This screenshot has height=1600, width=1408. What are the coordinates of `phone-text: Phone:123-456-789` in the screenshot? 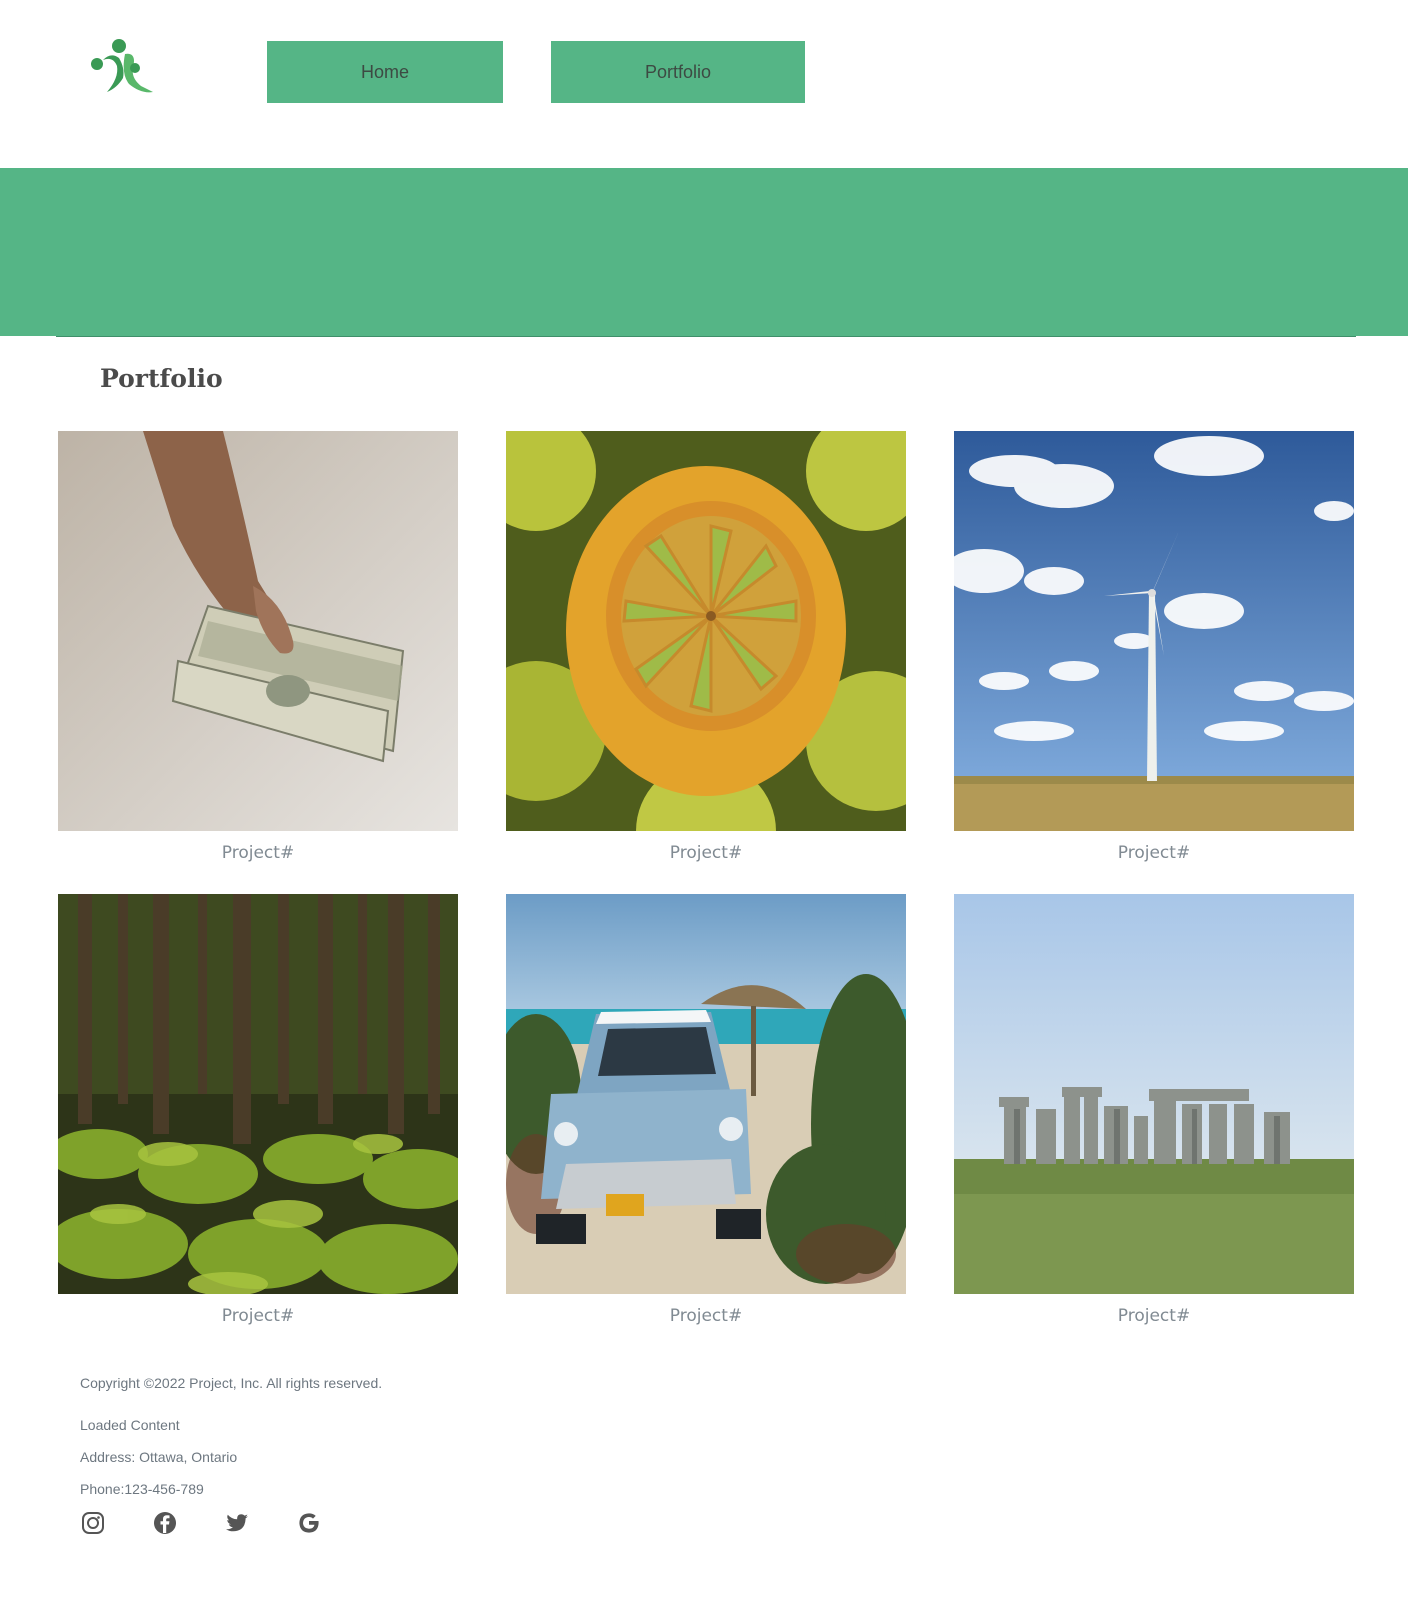 It's located at (142, 1489).